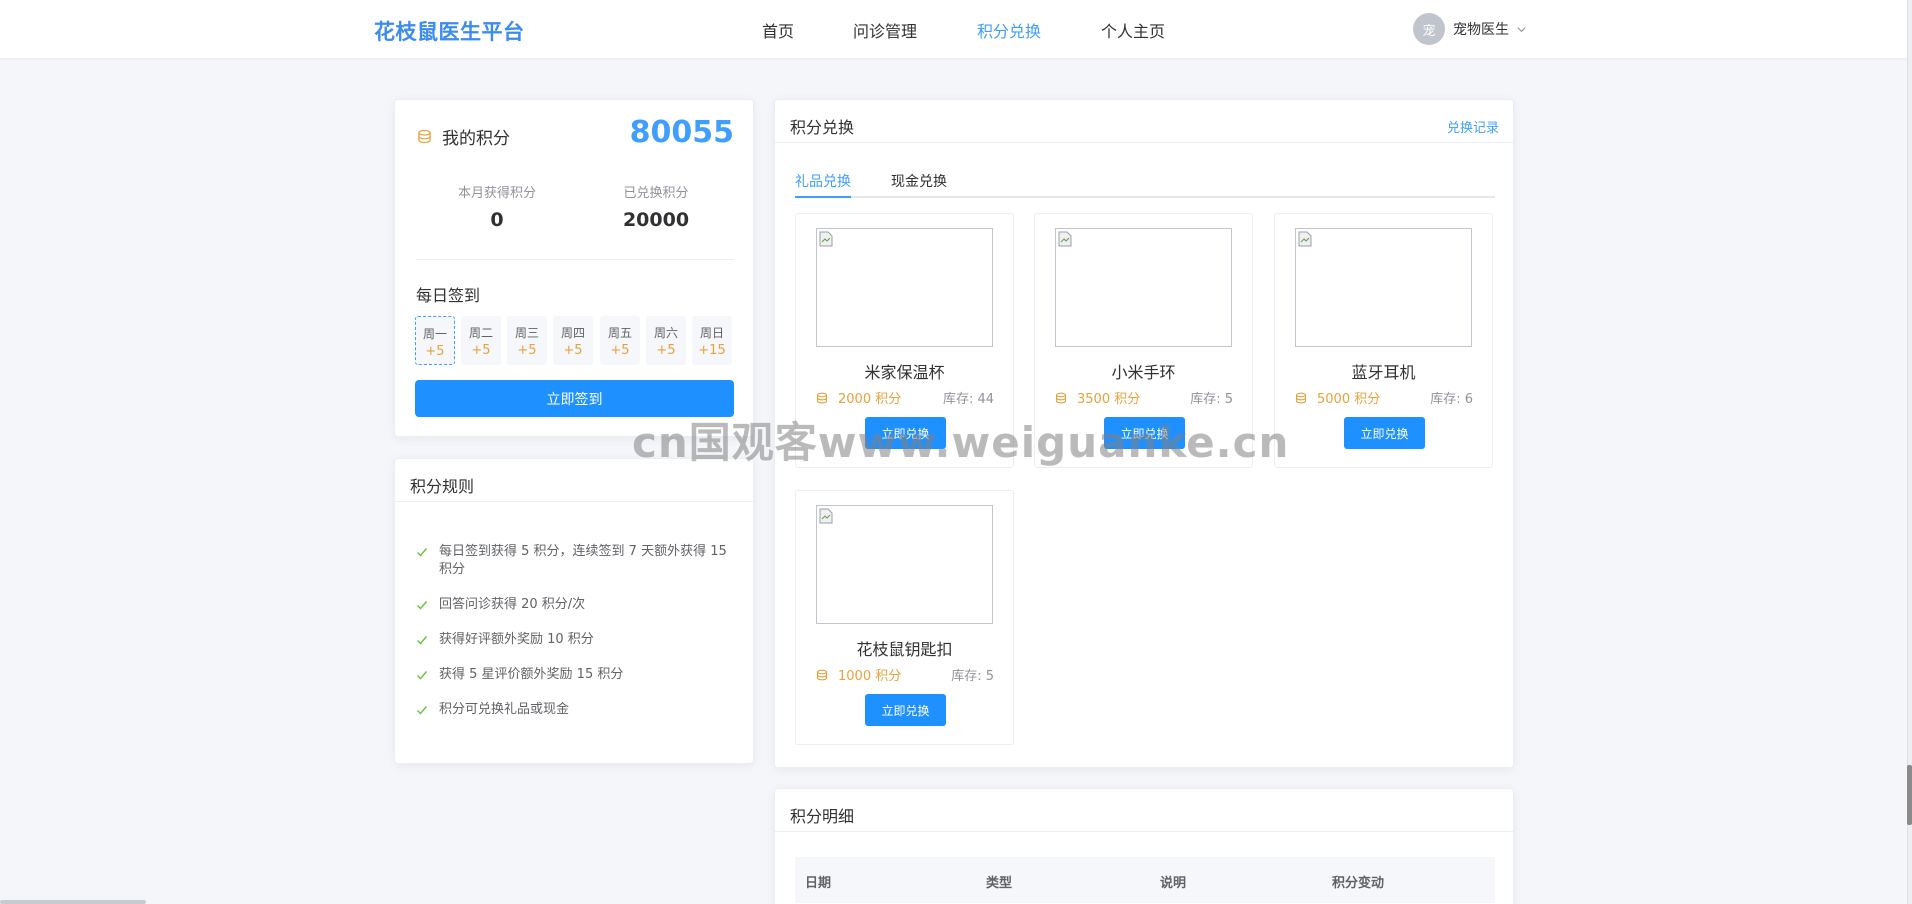  I want to click on product-points: 5000 积分, so click(1337, 397).